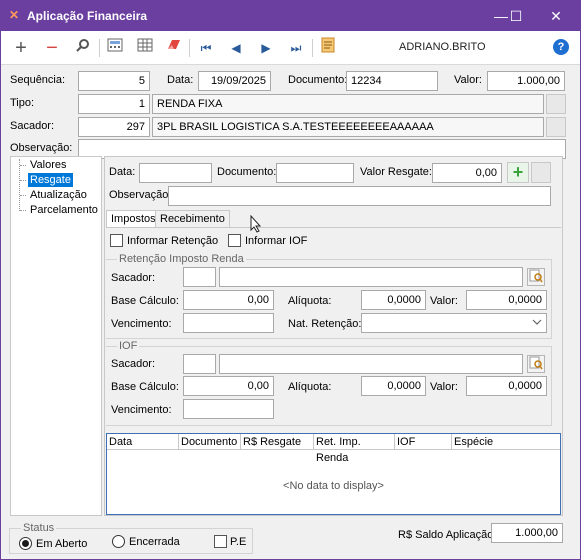  Describe the element at coordinates (99, 48) in the screenshot. I see `toolbar-separator` at that location.